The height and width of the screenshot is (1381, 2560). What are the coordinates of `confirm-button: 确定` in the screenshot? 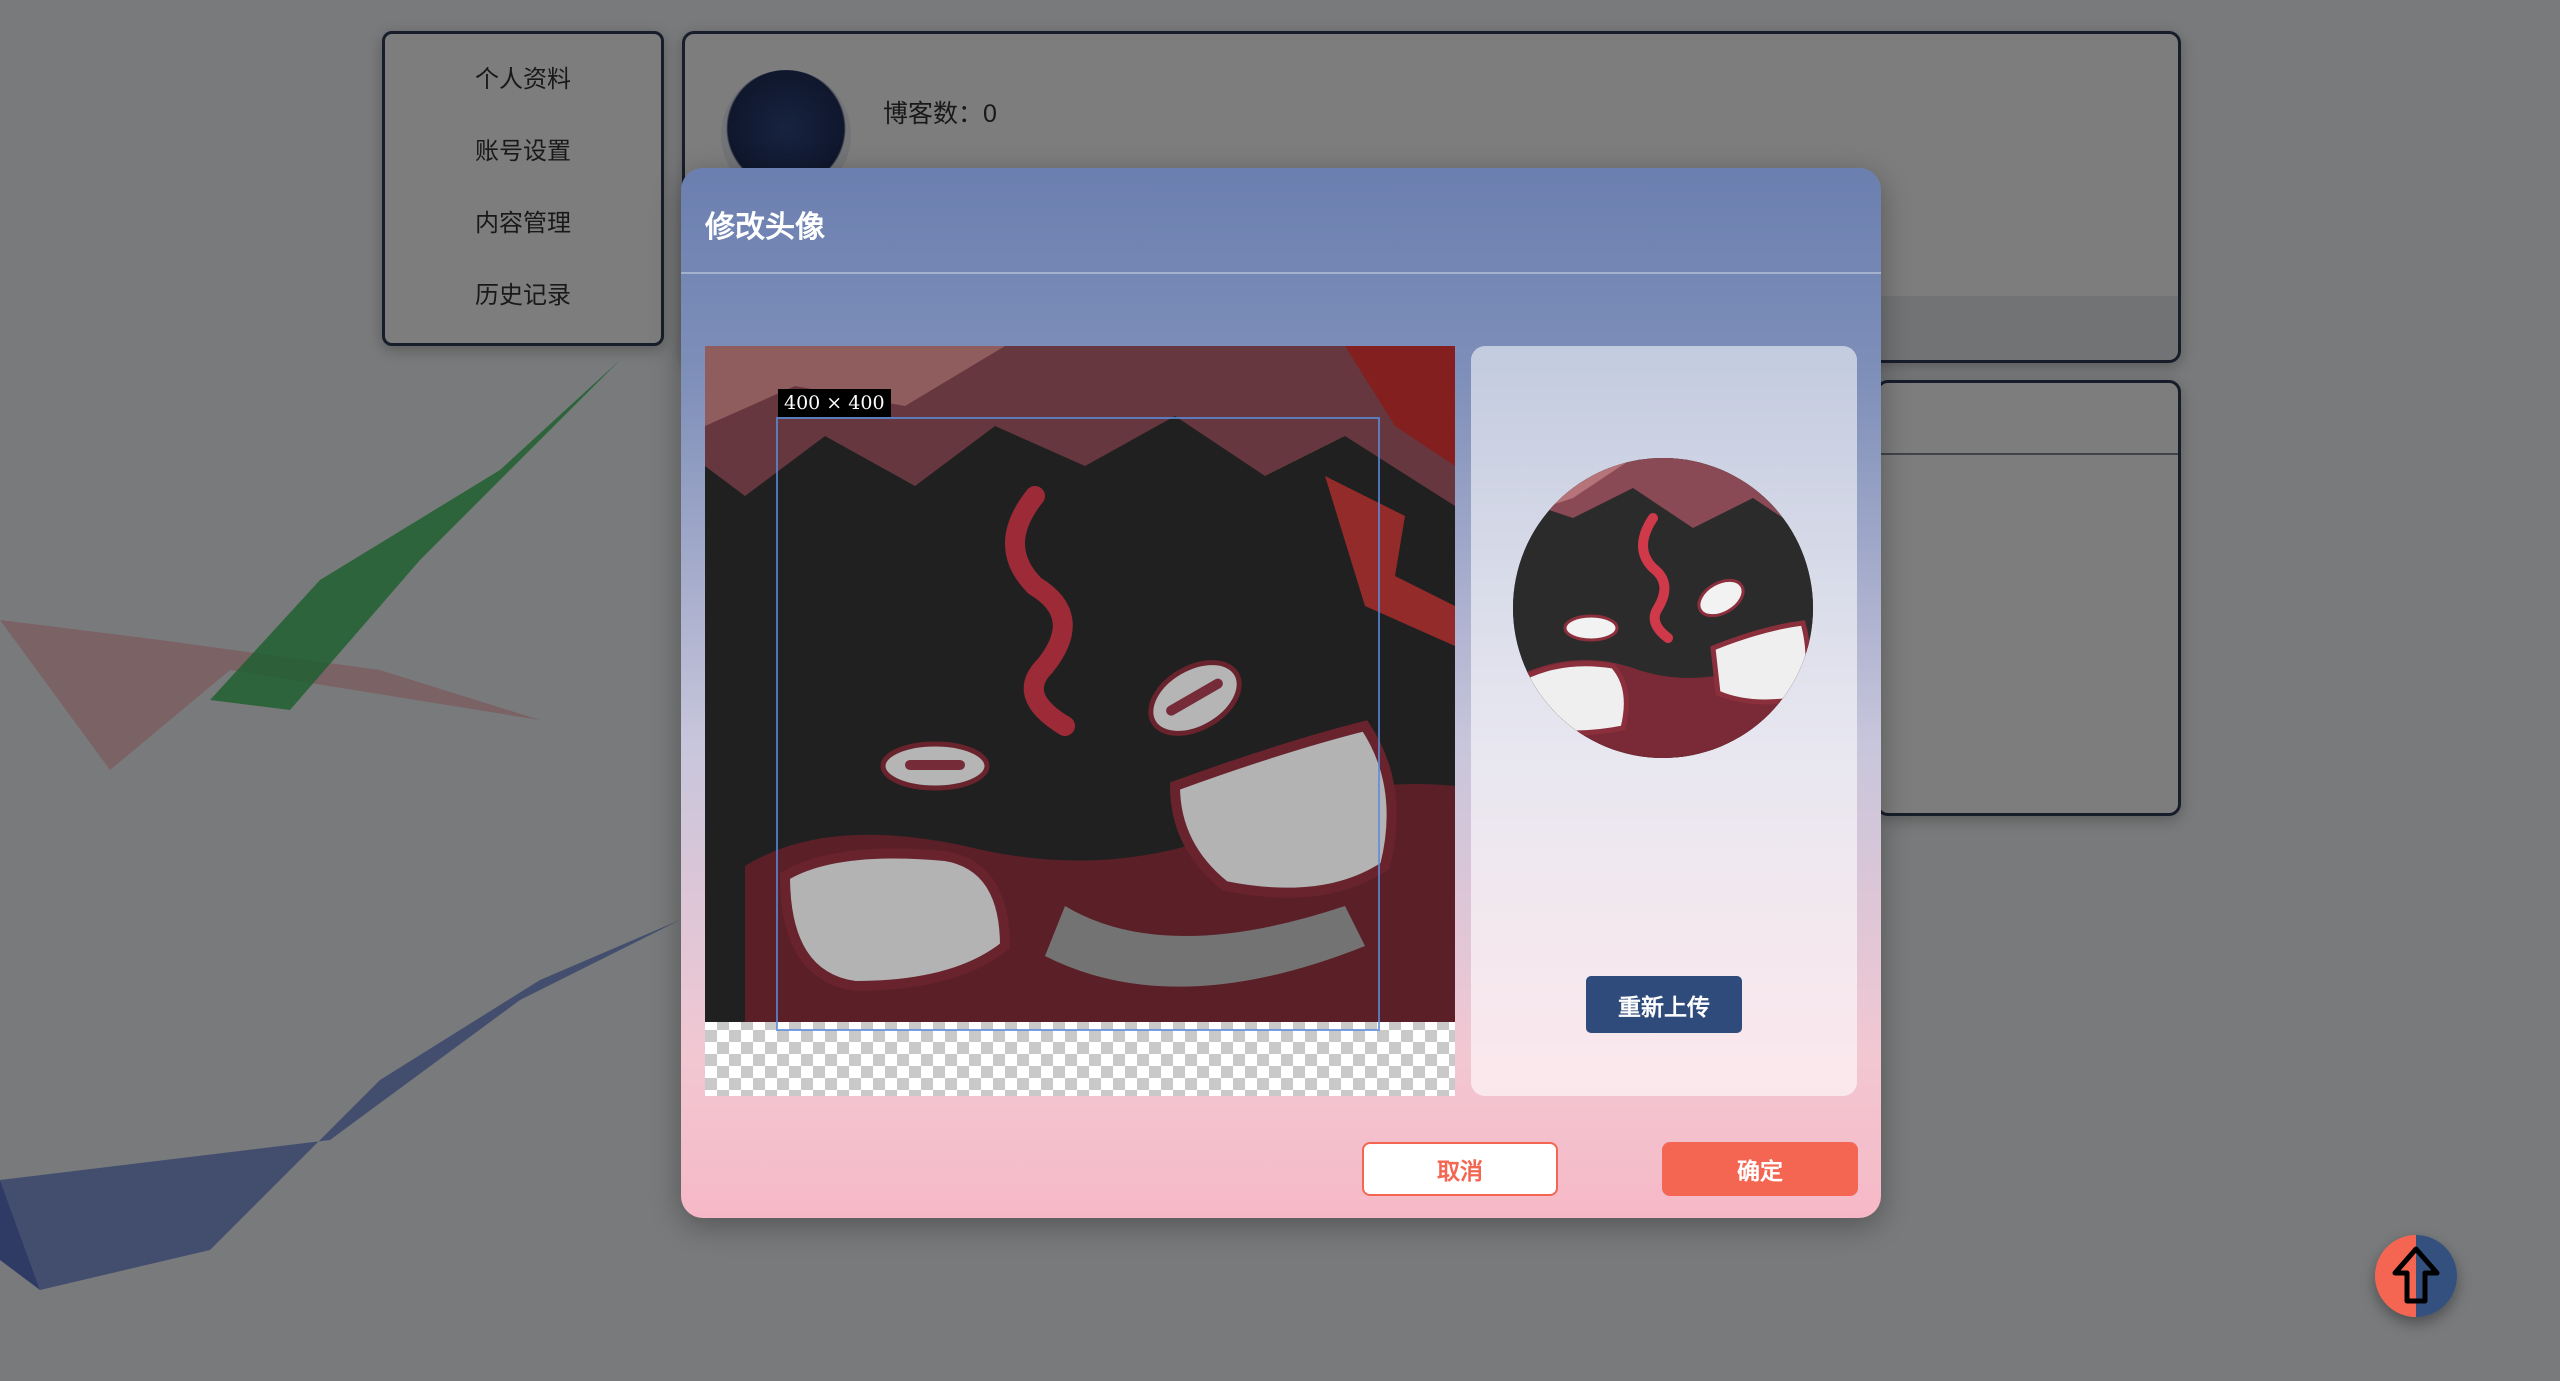 It's located at (1760, 1169).